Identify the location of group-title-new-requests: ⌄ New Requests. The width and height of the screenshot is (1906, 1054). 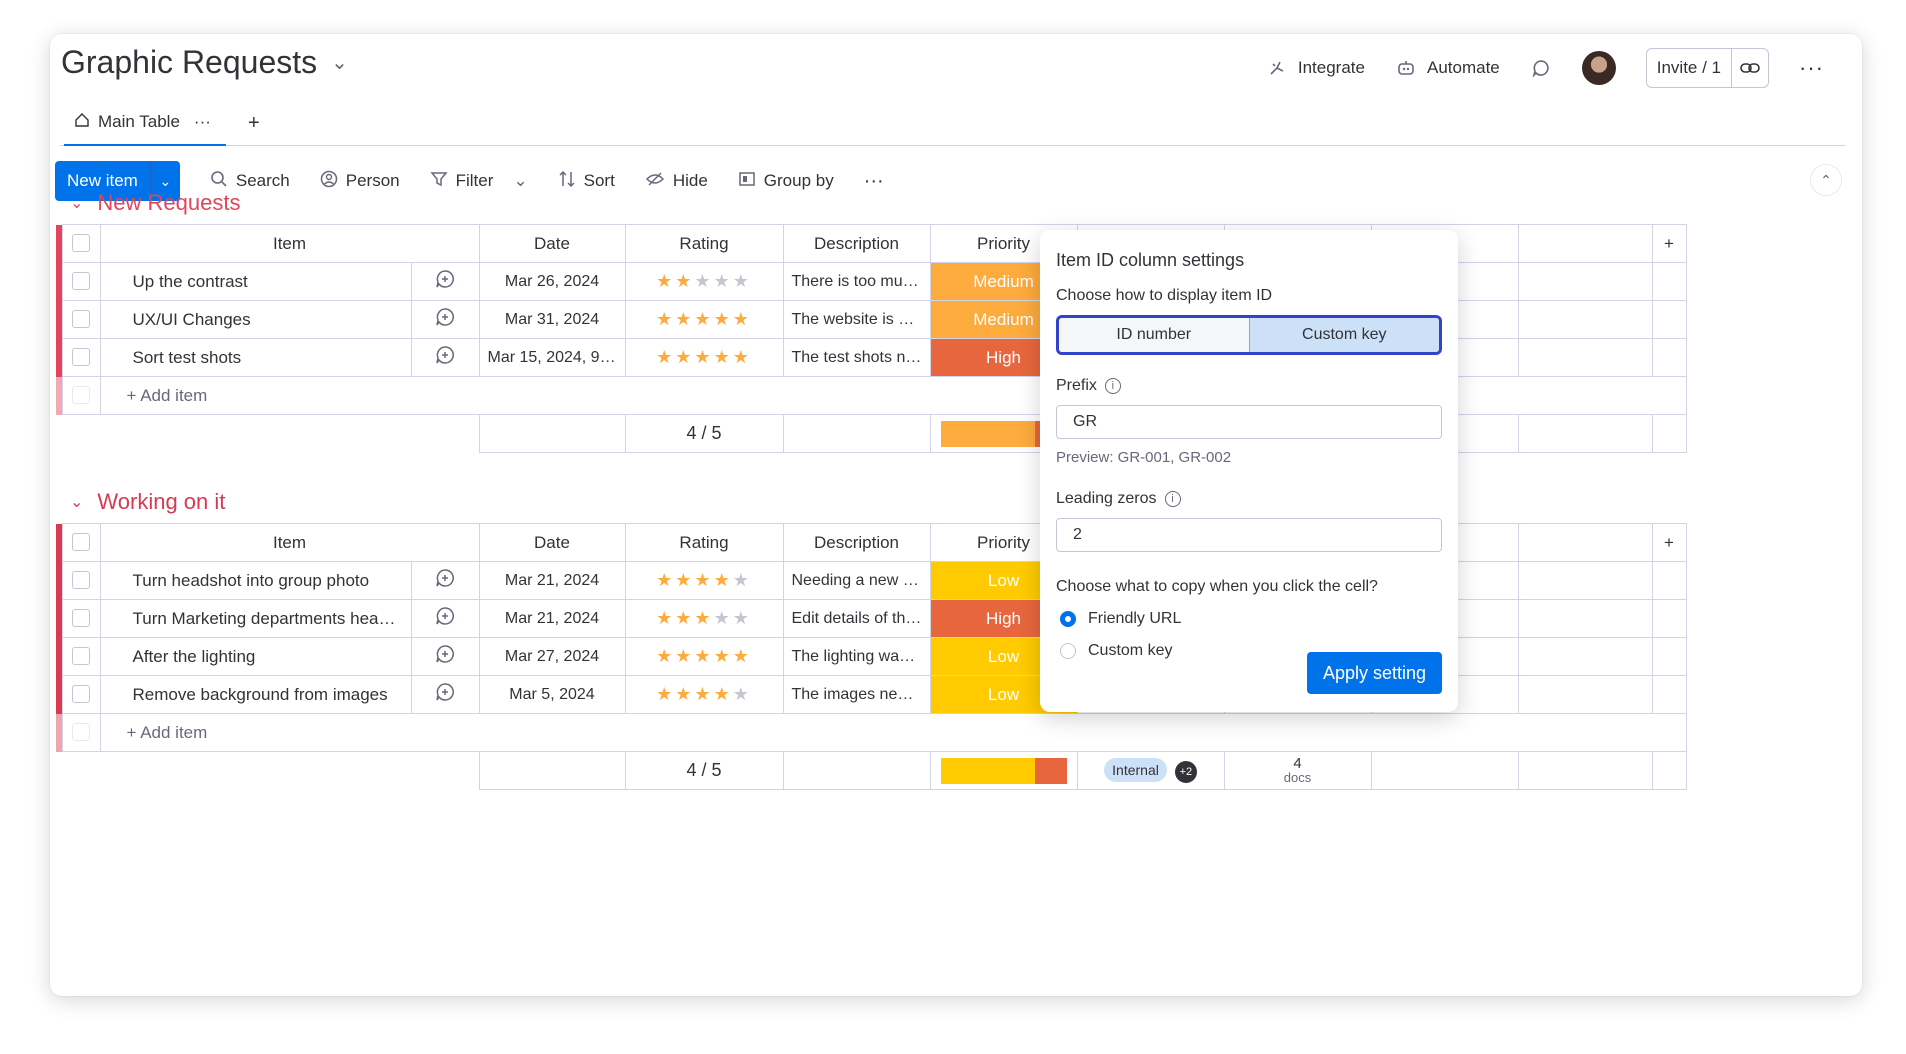
(155, 203).